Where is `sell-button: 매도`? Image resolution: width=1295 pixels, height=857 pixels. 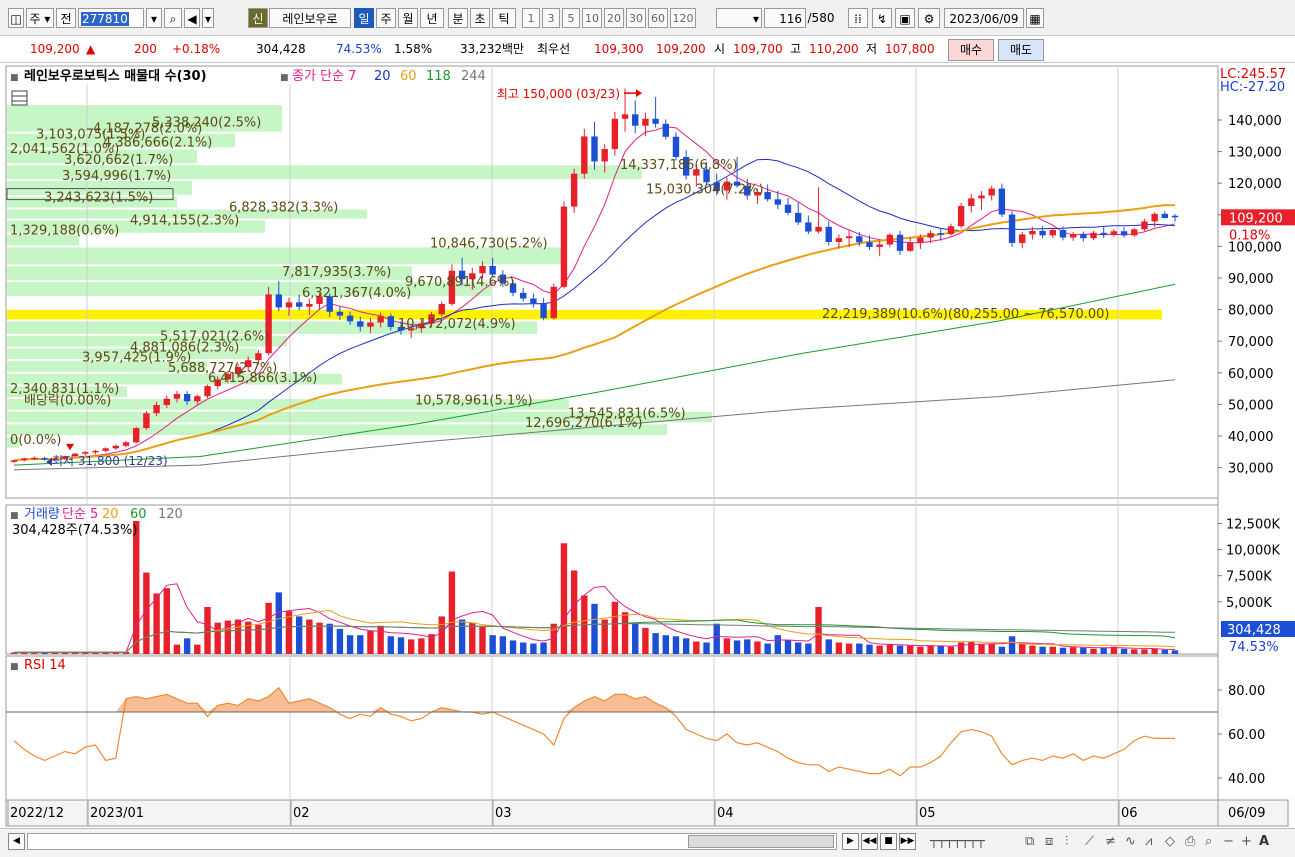 sell-button: 매도 is located at coordinates (1021, 50).